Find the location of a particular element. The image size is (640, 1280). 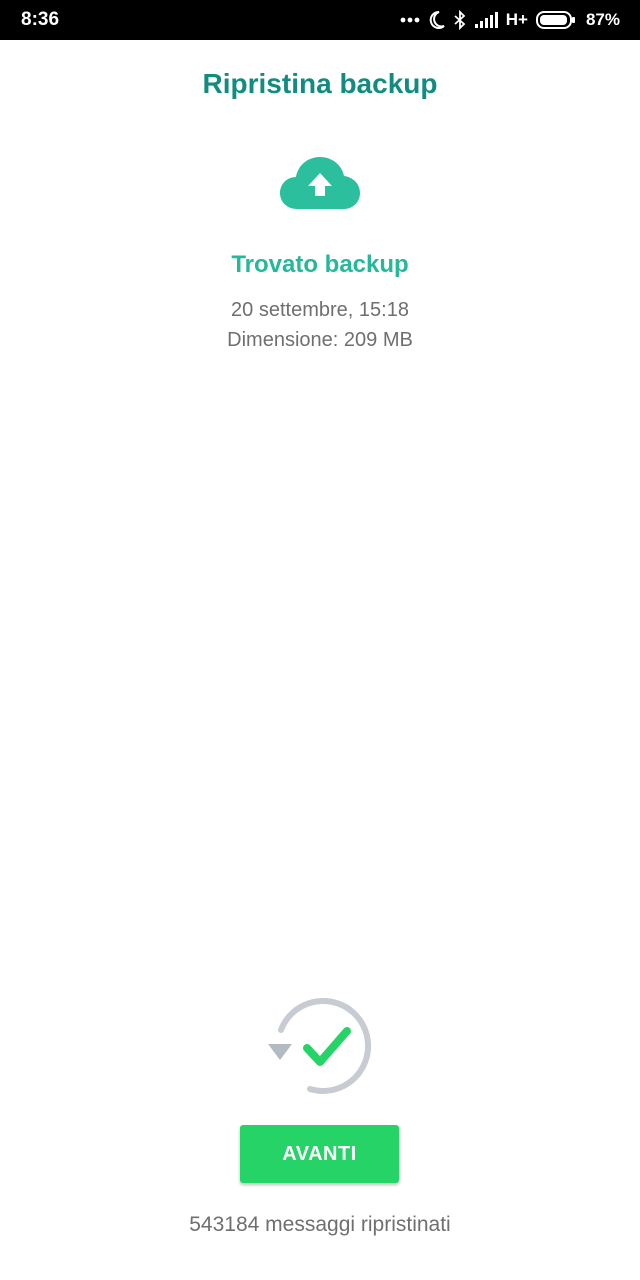

backup-date: 20 settembre, 15:18 is located at coordinates (320, 310).